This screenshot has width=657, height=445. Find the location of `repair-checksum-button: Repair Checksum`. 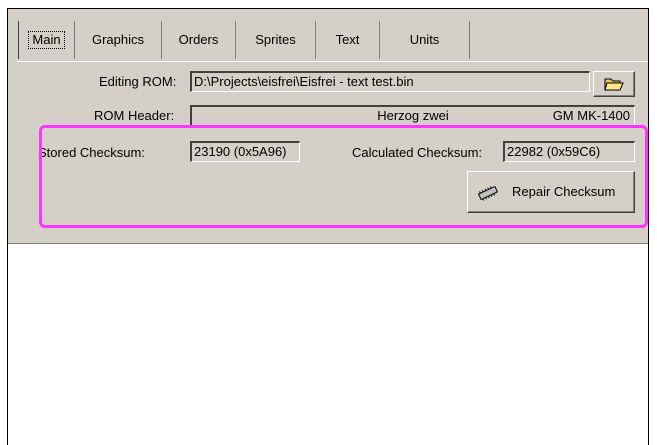

repair-checksum-button: Repair Checksum is located at coordinates (551, 192).